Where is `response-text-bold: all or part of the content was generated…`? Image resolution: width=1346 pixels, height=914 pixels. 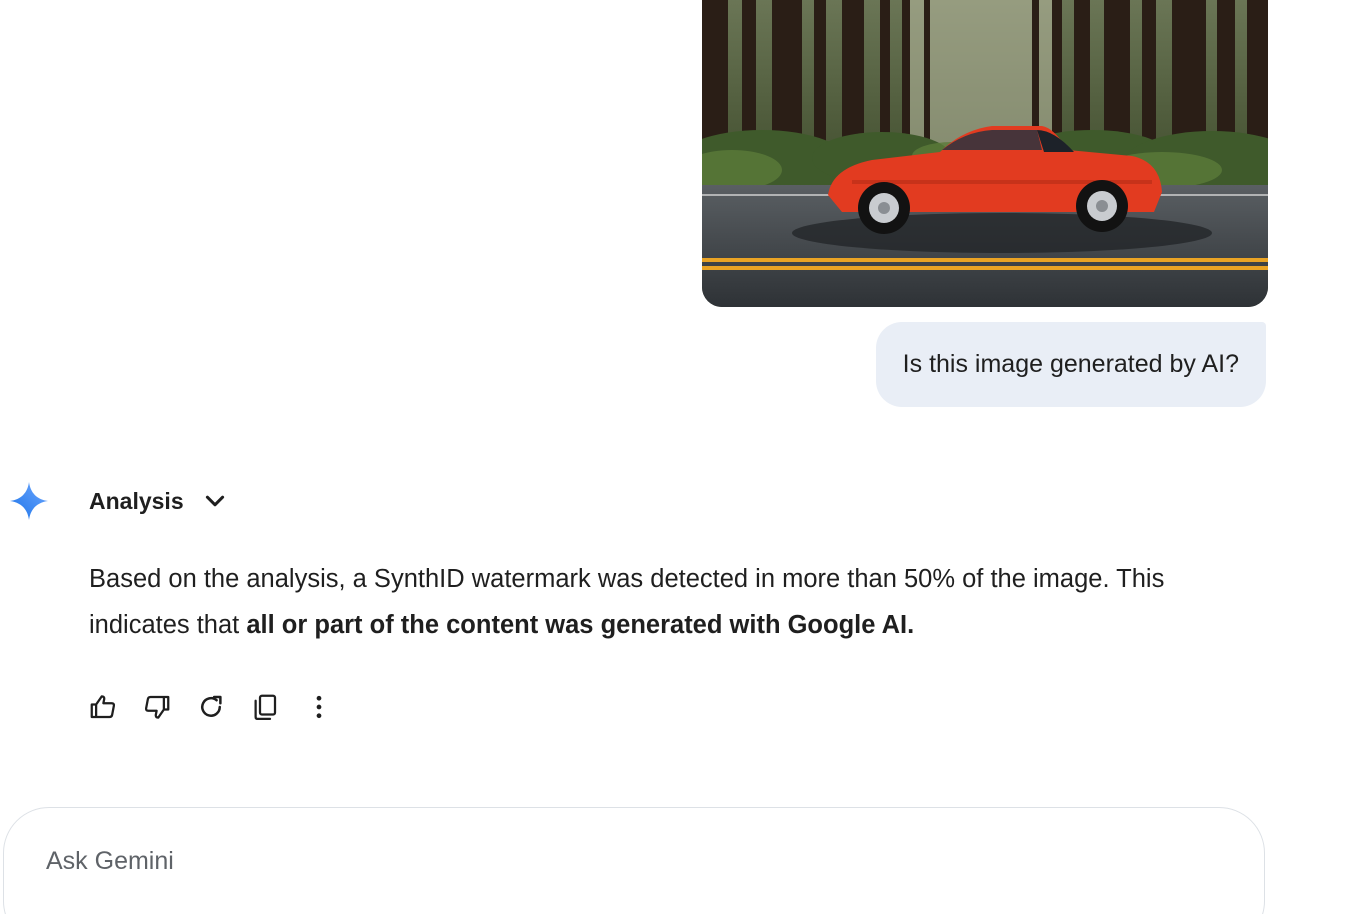 response-text-bold: all or part of the content was generated… is located at coordinates (580, 625).